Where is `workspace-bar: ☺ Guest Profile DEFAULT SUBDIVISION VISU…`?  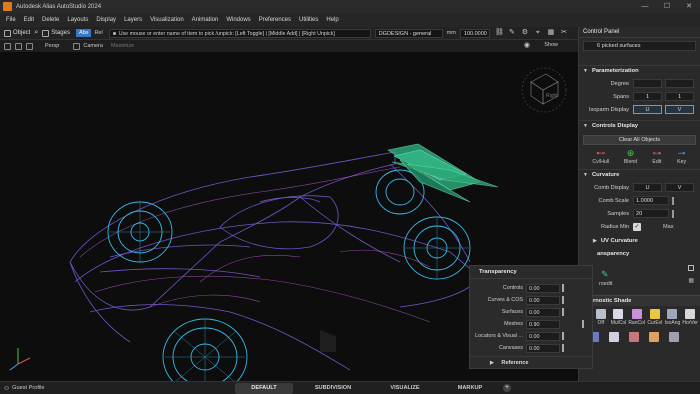
workspace-bar: ☺ Guest Profile DEFAULT SUBDIVISION VISU… is located at coordinates (350, 387).